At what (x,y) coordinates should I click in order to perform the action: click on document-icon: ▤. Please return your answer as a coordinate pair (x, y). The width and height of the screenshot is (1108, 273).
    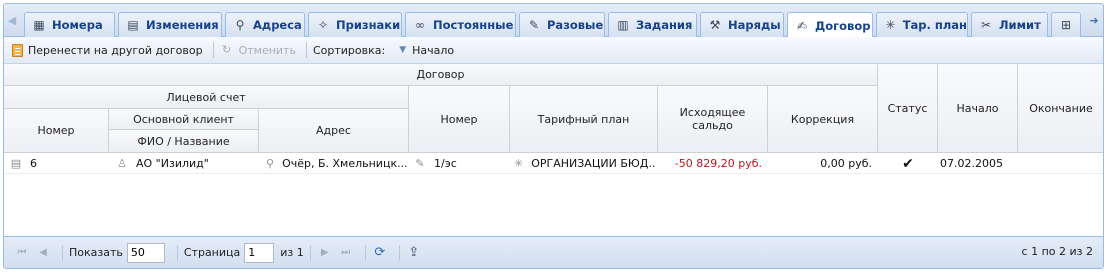
    Looking at the image, I should click on (133, 25).